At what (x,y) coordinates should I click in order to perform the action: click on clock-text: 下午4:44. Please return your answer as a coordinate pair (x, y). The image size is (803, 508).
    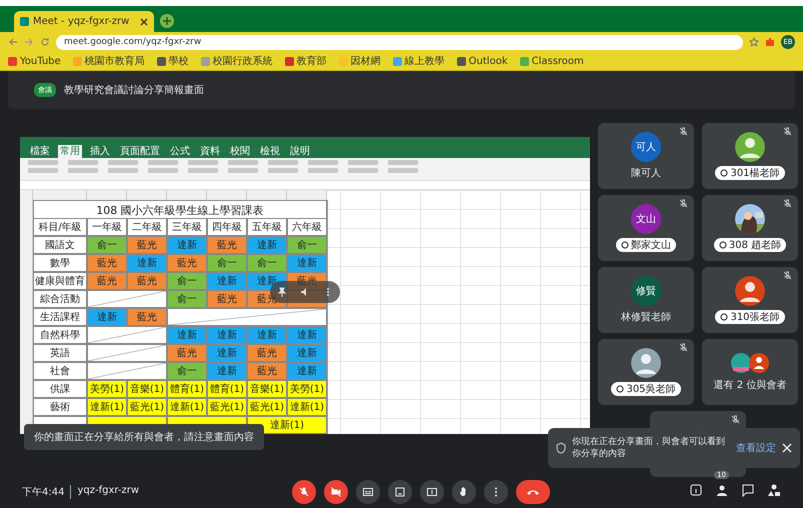
    Looking at the image, I should click on (43, 492).